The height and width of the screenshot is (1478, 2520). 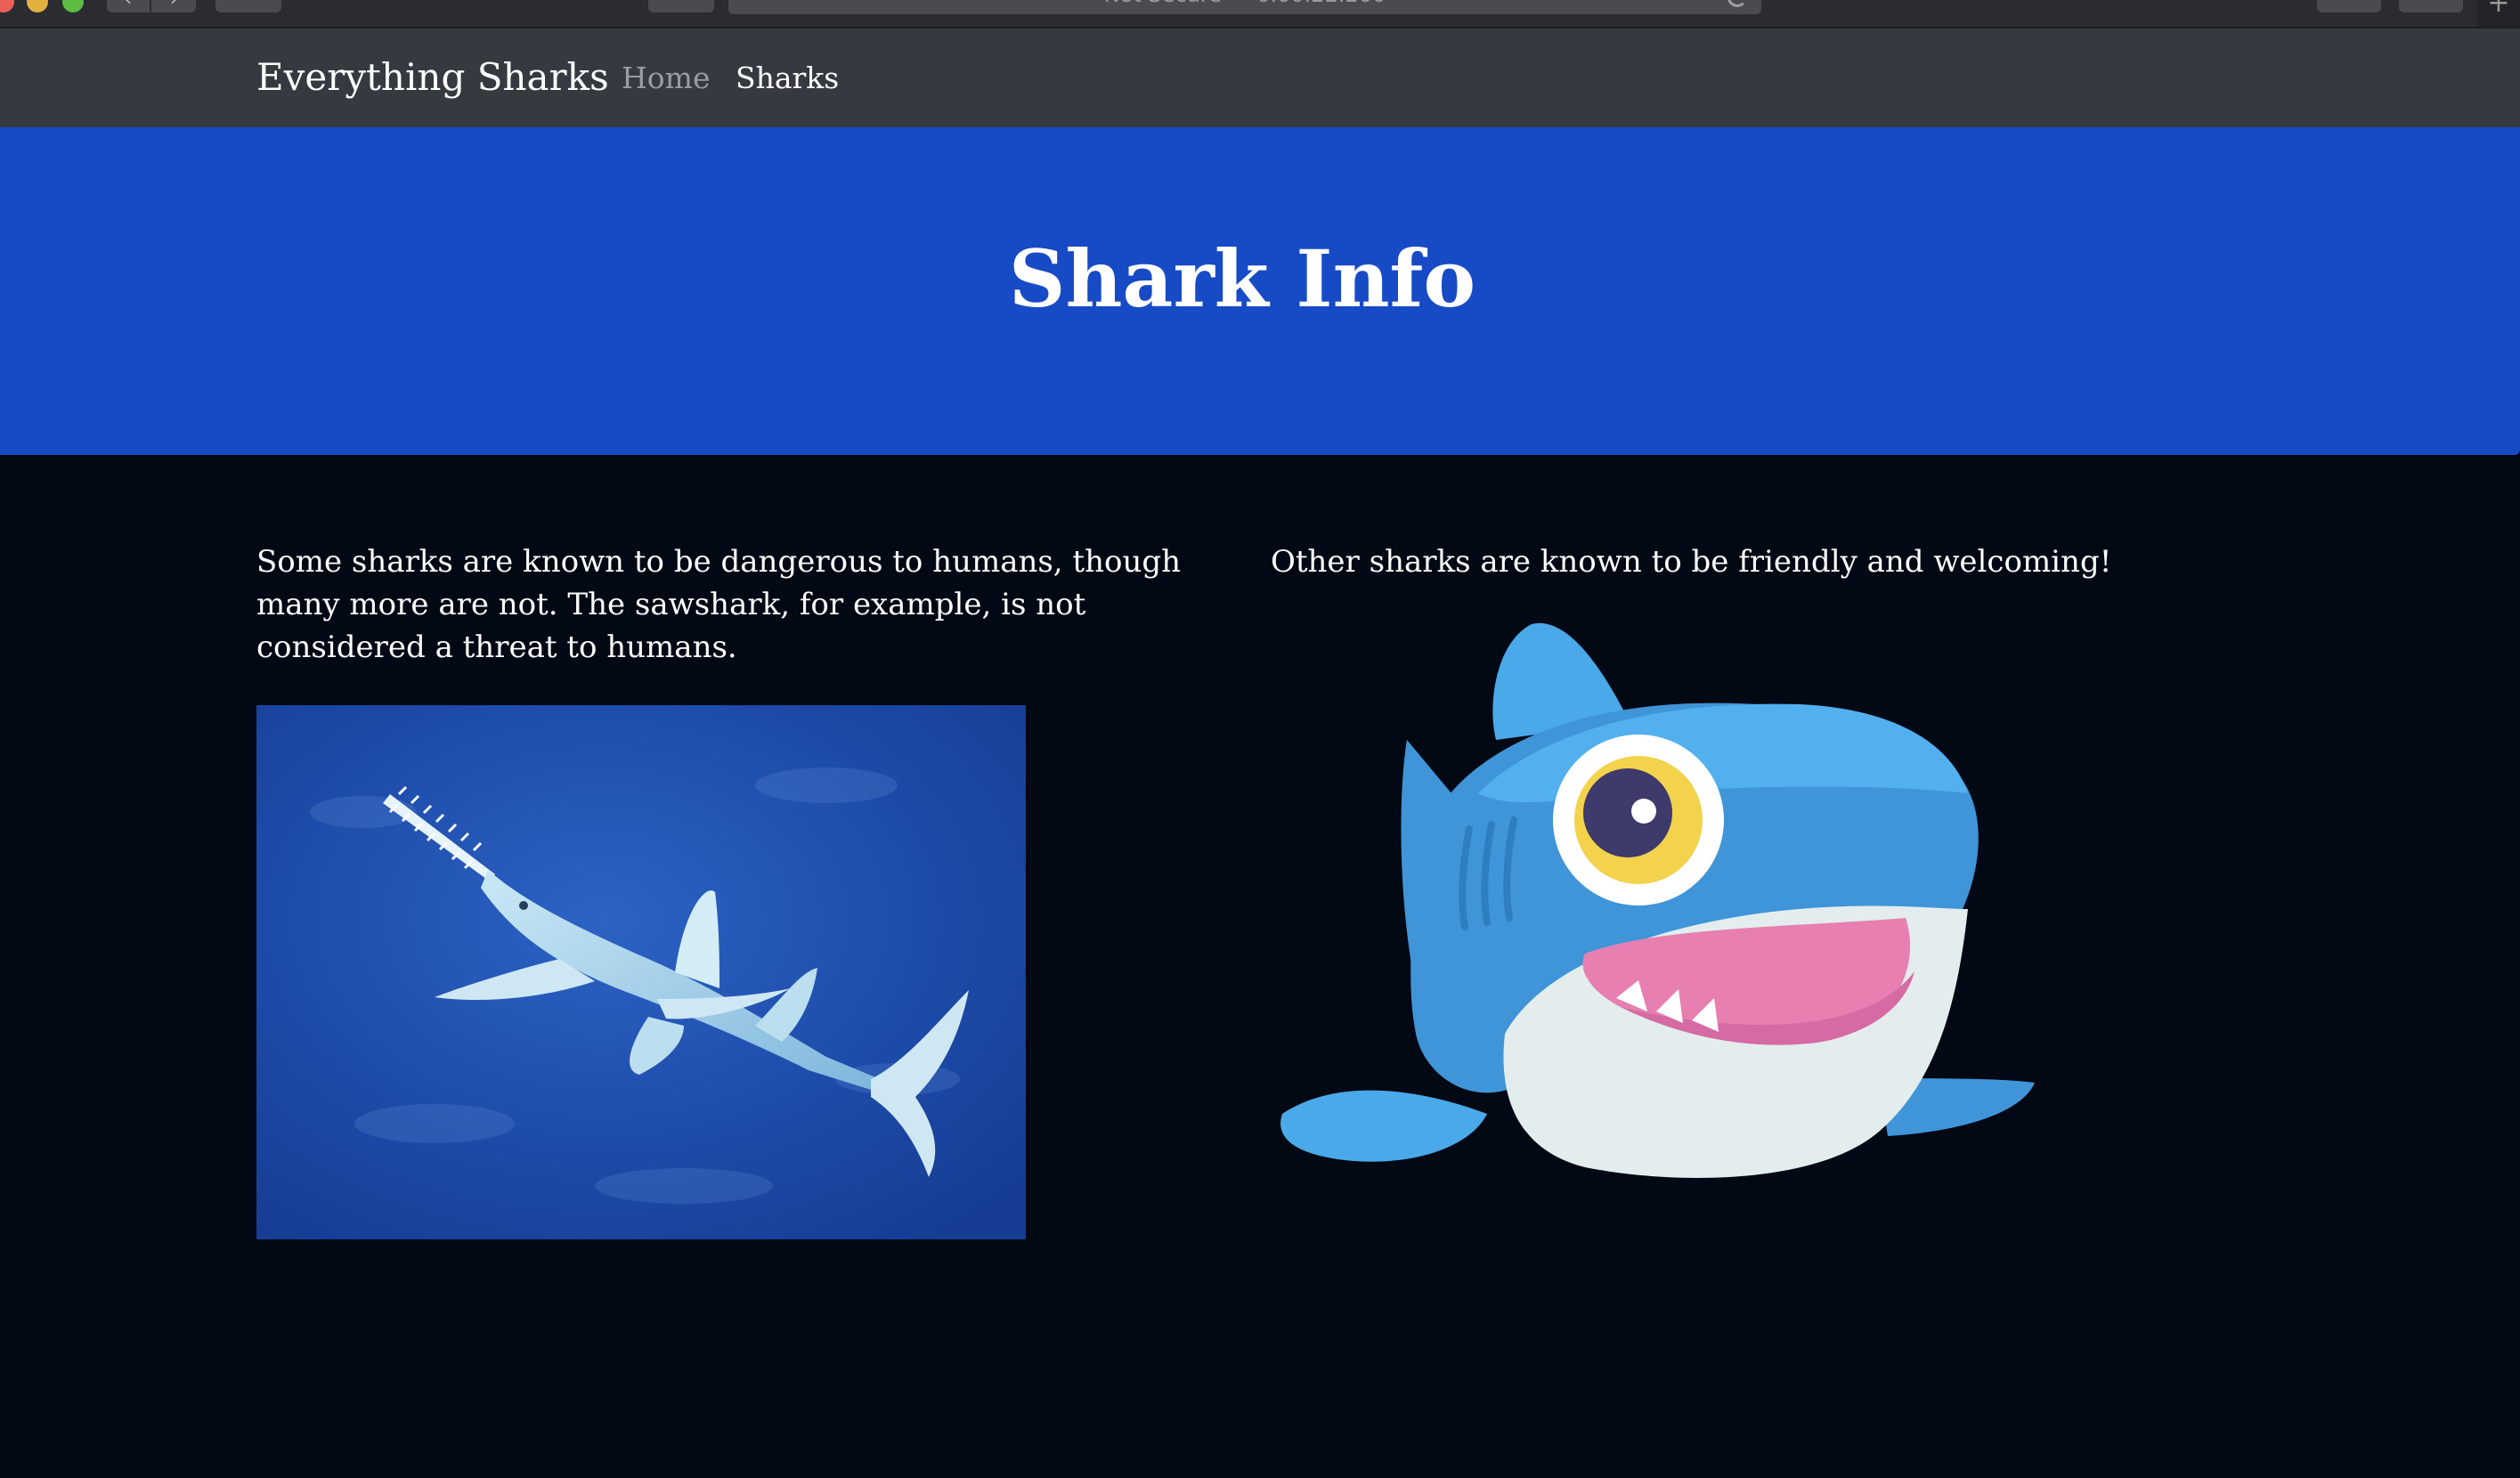 I want to click on show-tabs-button, so click(x=2431, y=6).